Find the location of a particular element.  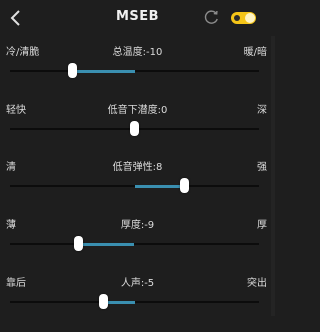

slider-right-label: 深 is located at coordinates (262, 110).